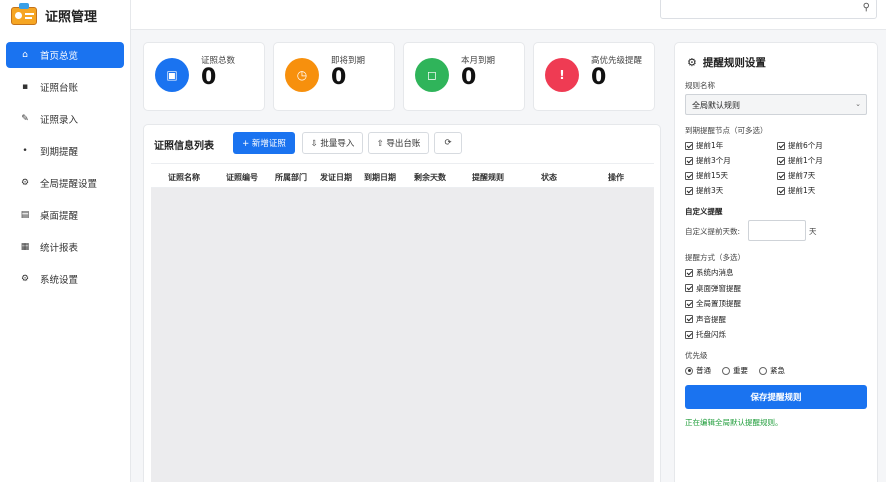 Image resolution: width=886 pixels, height=482 pixels. What do you see at coordinates (59, 88) in the screenshot?
I see `sidebar-item-label: 证照台账` at bounding box center [59, 88].